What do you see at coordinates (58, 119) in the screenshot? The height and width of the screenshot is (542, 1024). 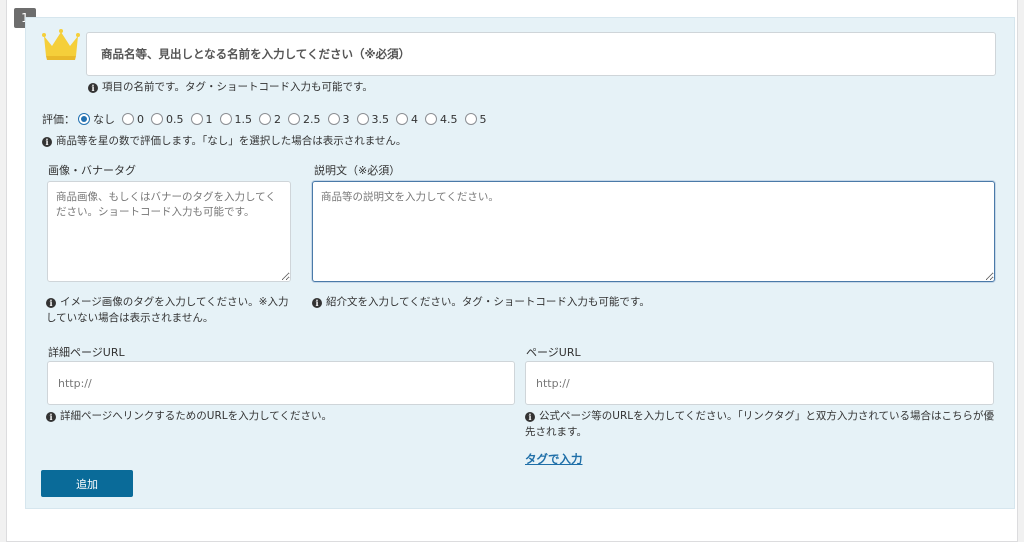 I see `rating-label: 評価：` at bounding box center [58, 119].